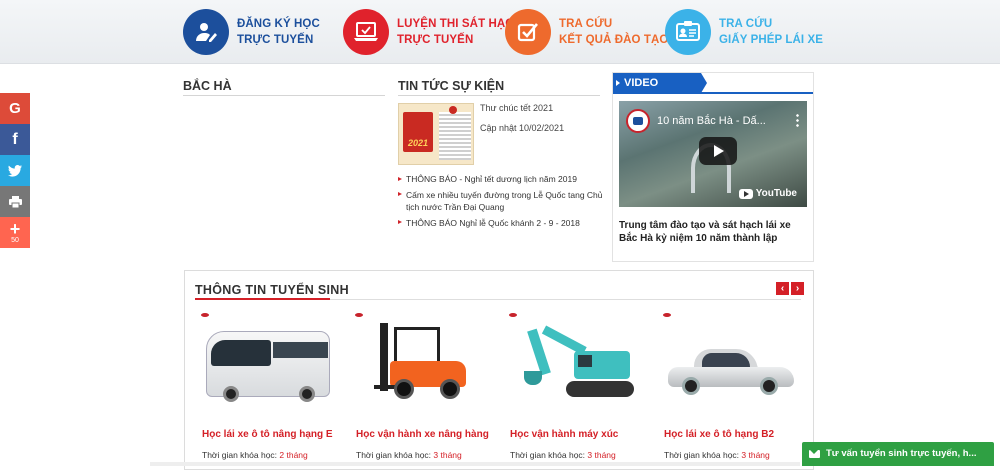  I want to click on course-duration: Thời gian khóa học: 2 tháng, so click(255, 455).